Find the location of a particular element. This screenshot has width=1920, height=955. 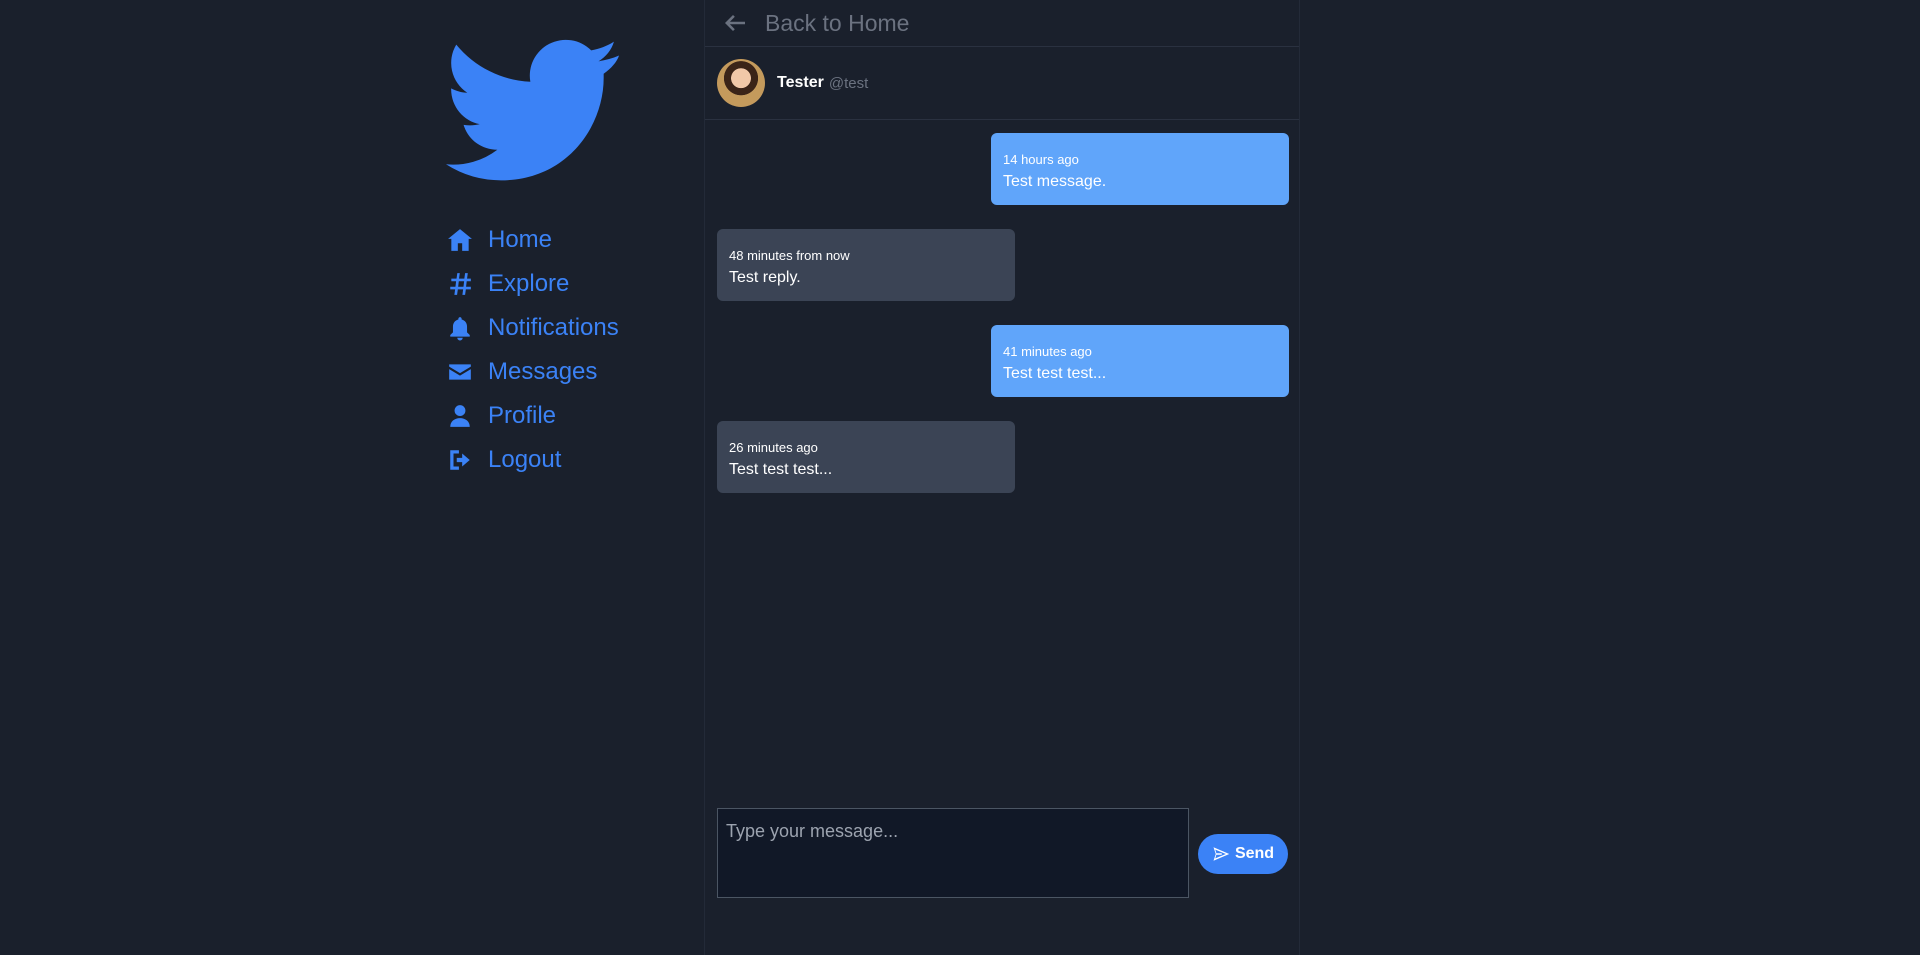

nav-item-notifications: Notifications is located at coordinates (532, 328).